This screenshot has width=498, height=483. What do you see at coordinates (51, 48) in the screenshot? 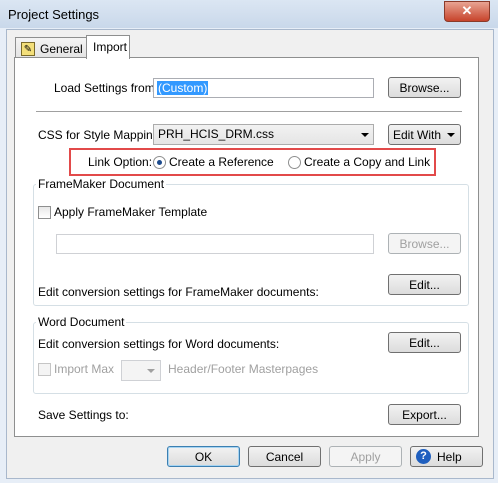
I see `tab-general: ✎ General` at bounding box center [51, 48].